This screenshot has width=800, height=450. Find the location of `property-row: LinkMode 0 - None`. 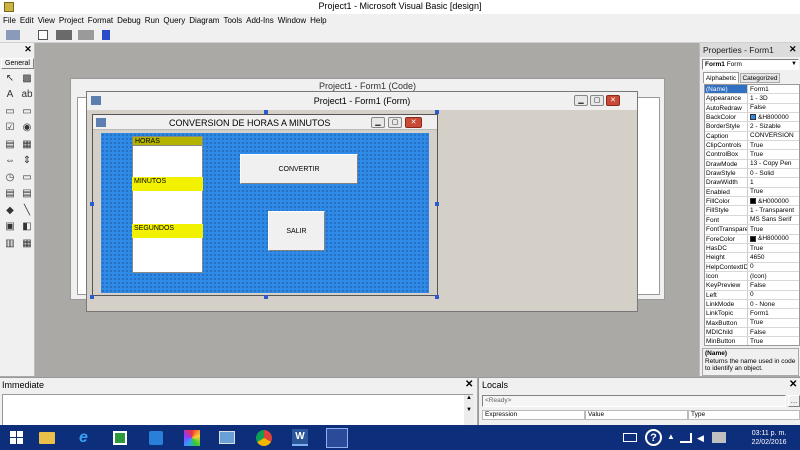

property-row: LinkMode 0 - None is located at coordinates (752, 304).